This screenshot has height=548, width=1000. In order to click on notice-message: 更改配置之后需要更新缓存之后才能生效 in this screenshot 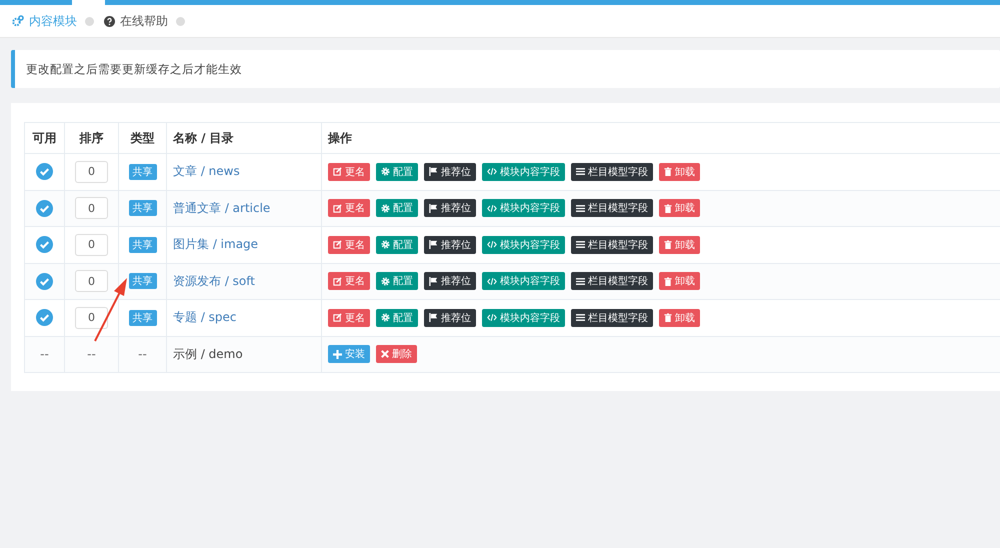, I will do `click(505, 69)`.